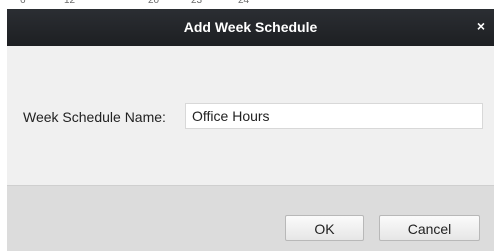  I want to click on timeline-tick: 20, so click(154, 3).